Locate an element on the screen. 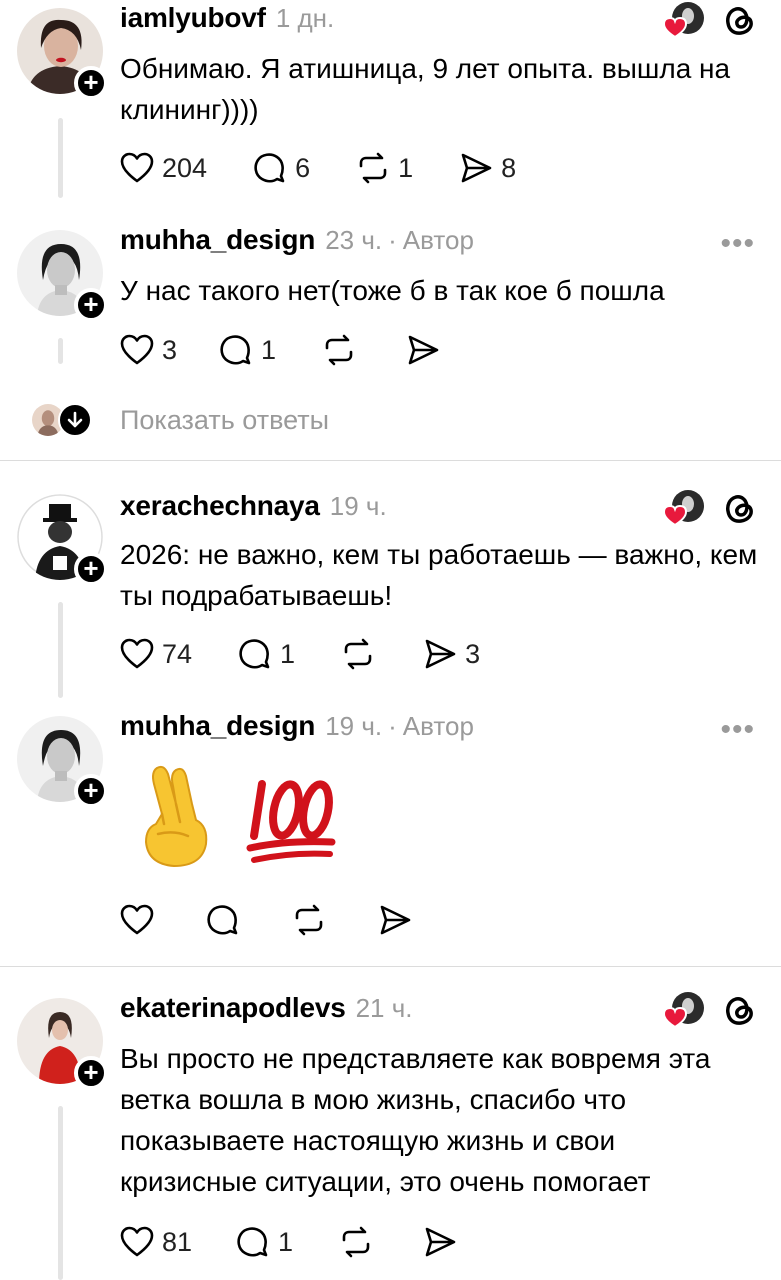 This screenshot has width=781, height=1280. post-header: iamlyubovf 1 дн. is located at coordinates (227, 22).